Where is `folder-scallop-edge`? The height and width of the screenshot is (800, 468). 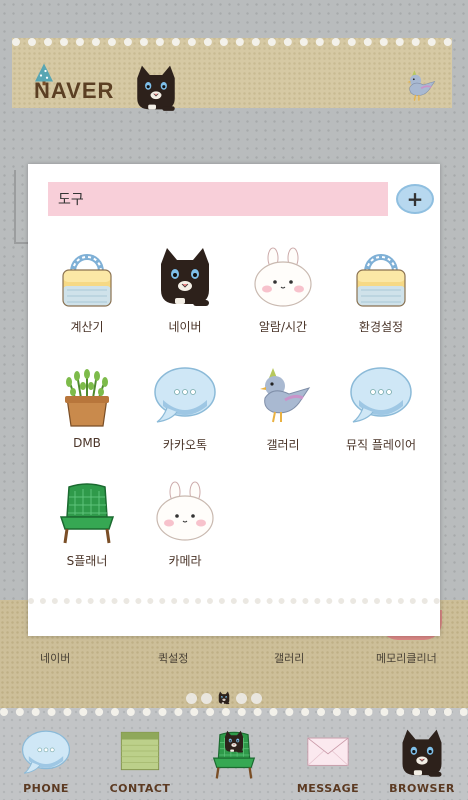
folder-scallop-edge is located at coordinates (234, 618).